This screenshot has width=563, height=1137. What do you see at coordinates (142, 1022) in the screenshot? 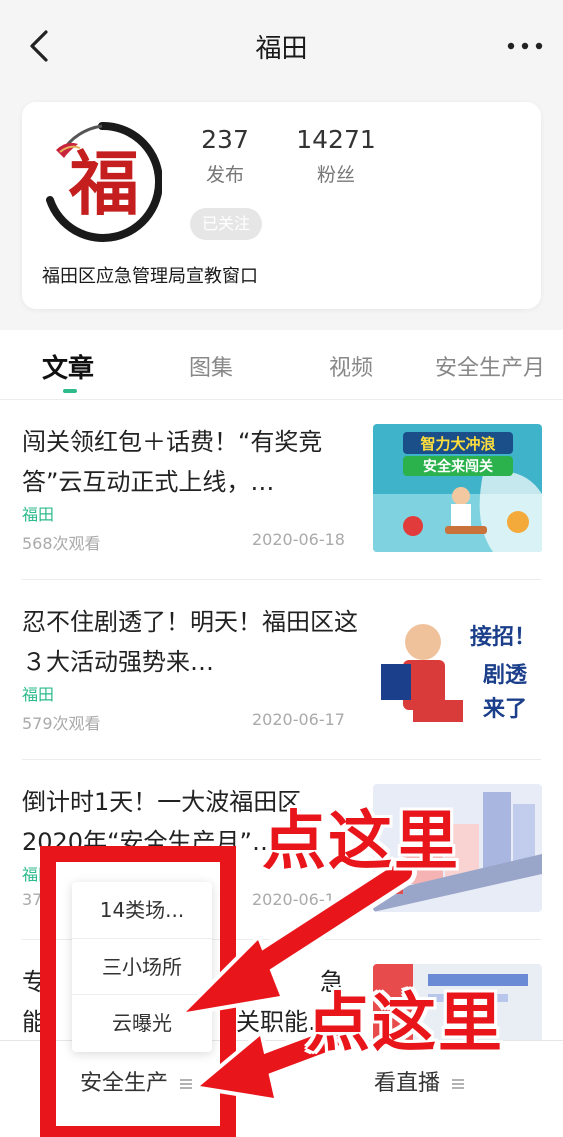
I see `submenu-item-cloud-exposure: 云曝光` at bounding box center [142, 1022].